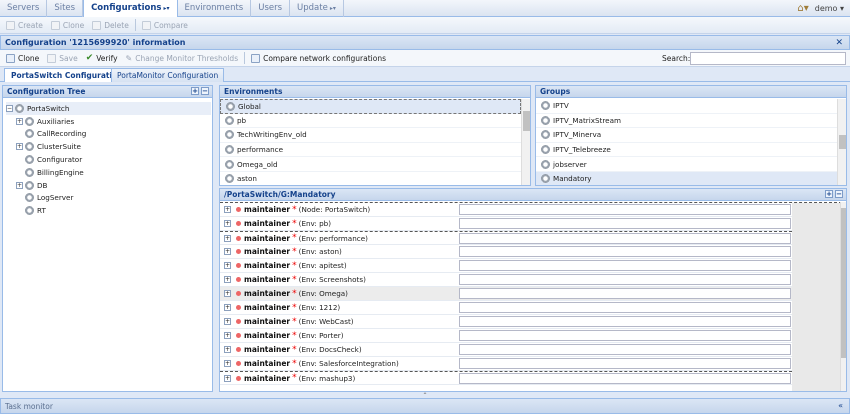 This screenshot has width=850, height=414. Describe the element at coordinates (24, 8) in the screenshot. I see `tab-servers: Servers` at that location.